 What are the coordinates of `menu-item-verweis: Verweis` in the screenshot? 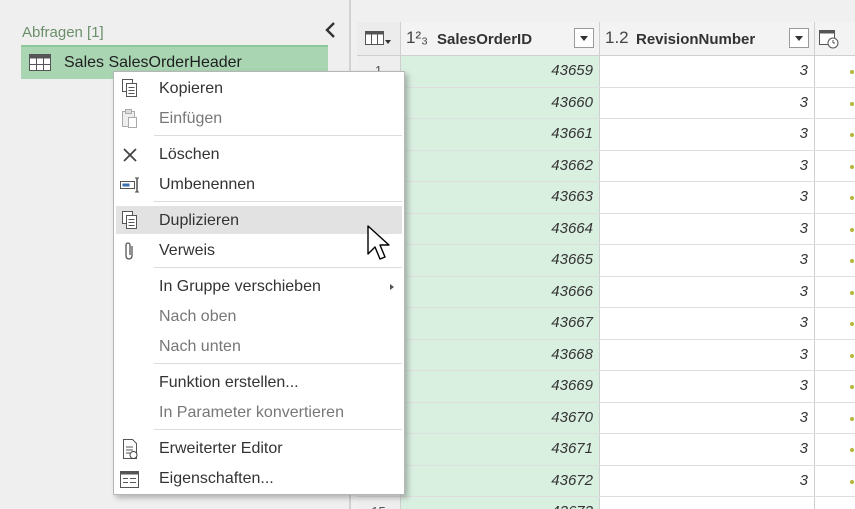 It's located at (259, 250).